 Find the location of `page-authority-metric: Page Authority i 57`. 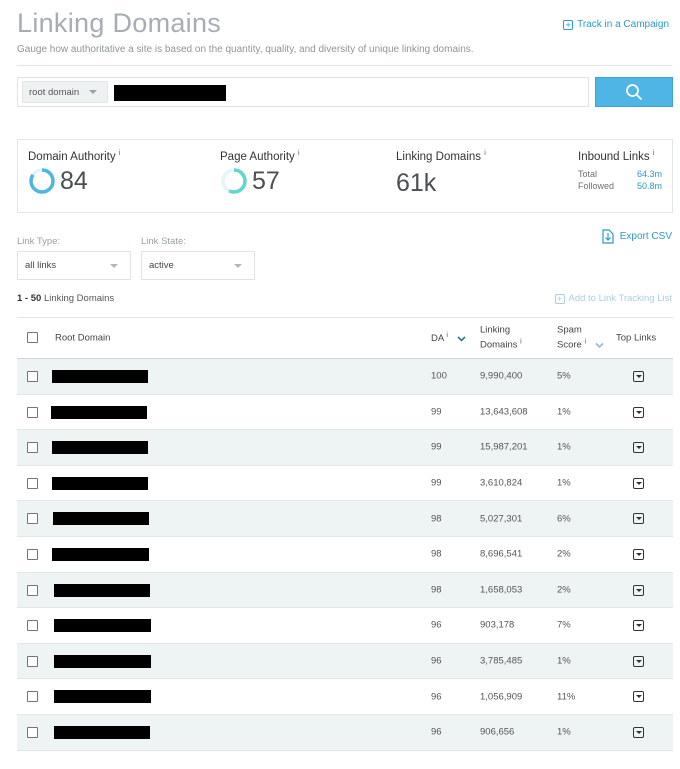

page-authority-metric: Page Authority i 57 is located at coordinates (260, 173).